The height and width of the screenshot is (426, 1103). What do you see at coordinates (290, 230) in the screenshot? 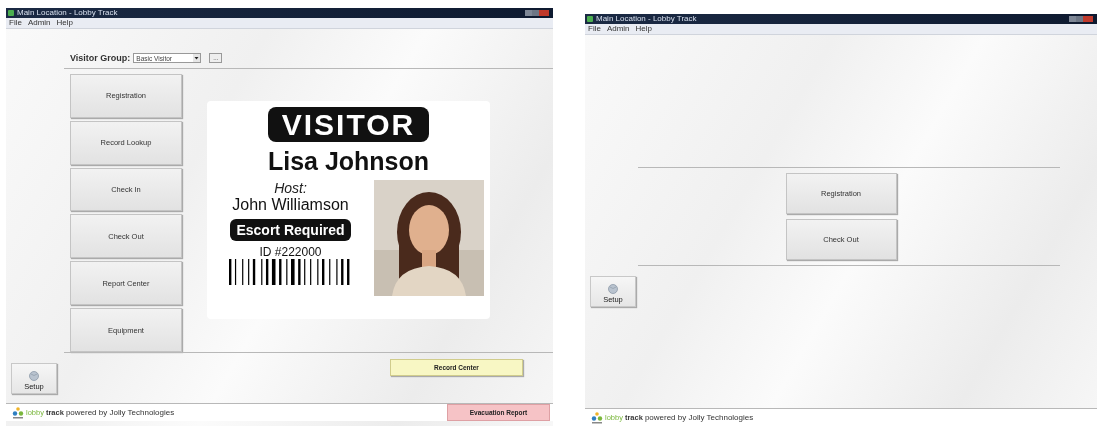
I see `escort-notice: Escort Required` at bounding box center [290, 230].